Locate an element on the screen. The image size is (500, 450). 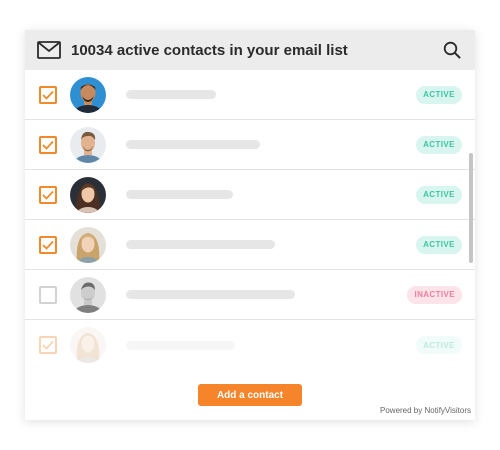
scrollbar is located at coordinates (471, 208).